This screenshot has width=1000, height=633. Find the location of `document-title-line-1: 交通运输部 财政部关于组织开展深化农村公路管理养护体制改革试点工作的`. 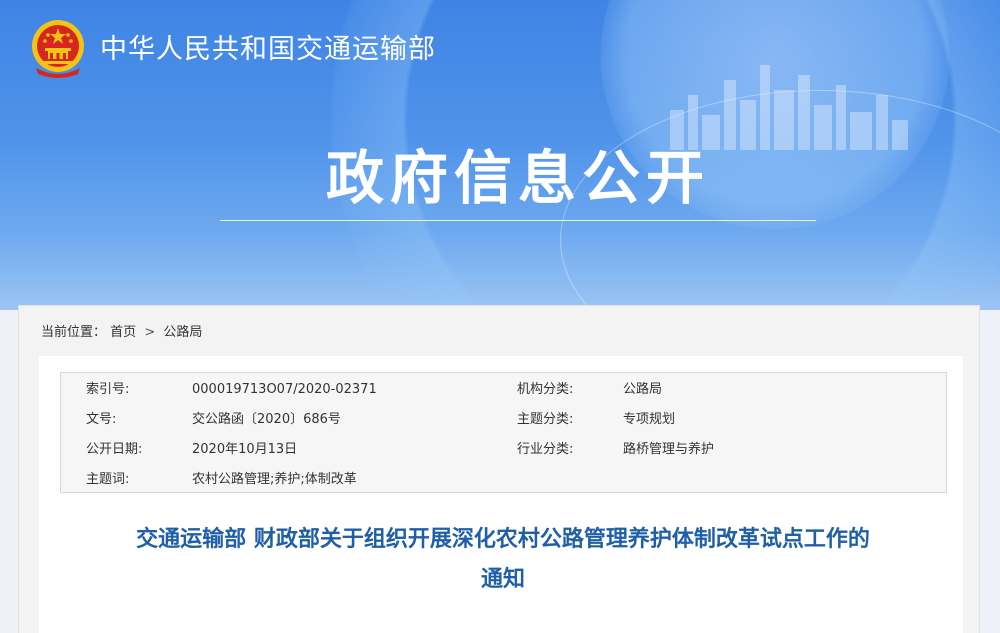

document-title-line-1: 交通运输部 财政部关于组织开展深化农村公路管理养护体制改革试点工作的 is located at coordinates (503, 539).